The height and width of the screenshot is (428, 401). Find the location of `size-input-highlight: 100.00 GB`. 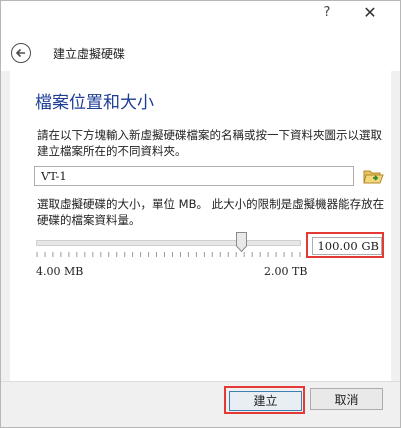

size-input-highlight: 100.00 GB is located at coordinates (345, 245).